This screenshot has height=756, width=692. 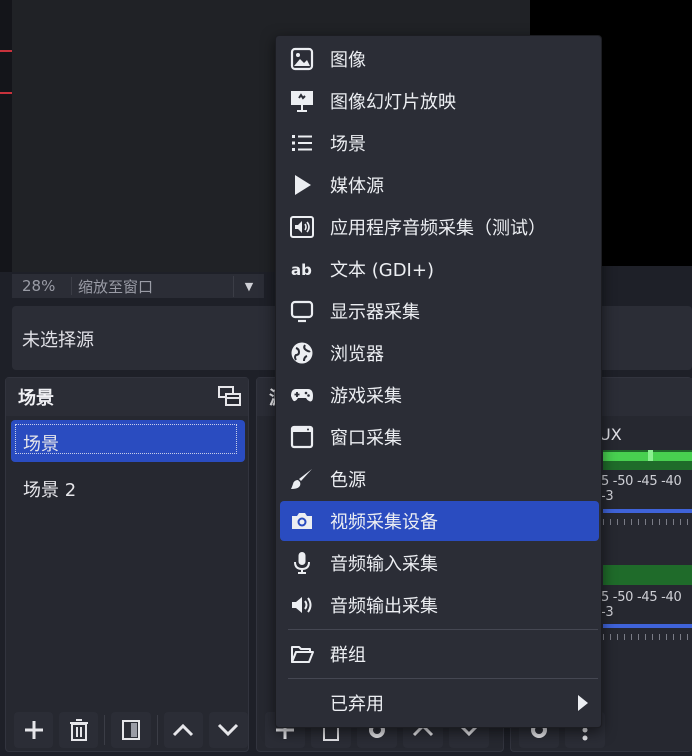 I want to click on menu-item-media-source: 媒体源, so click(x=439, y=185).